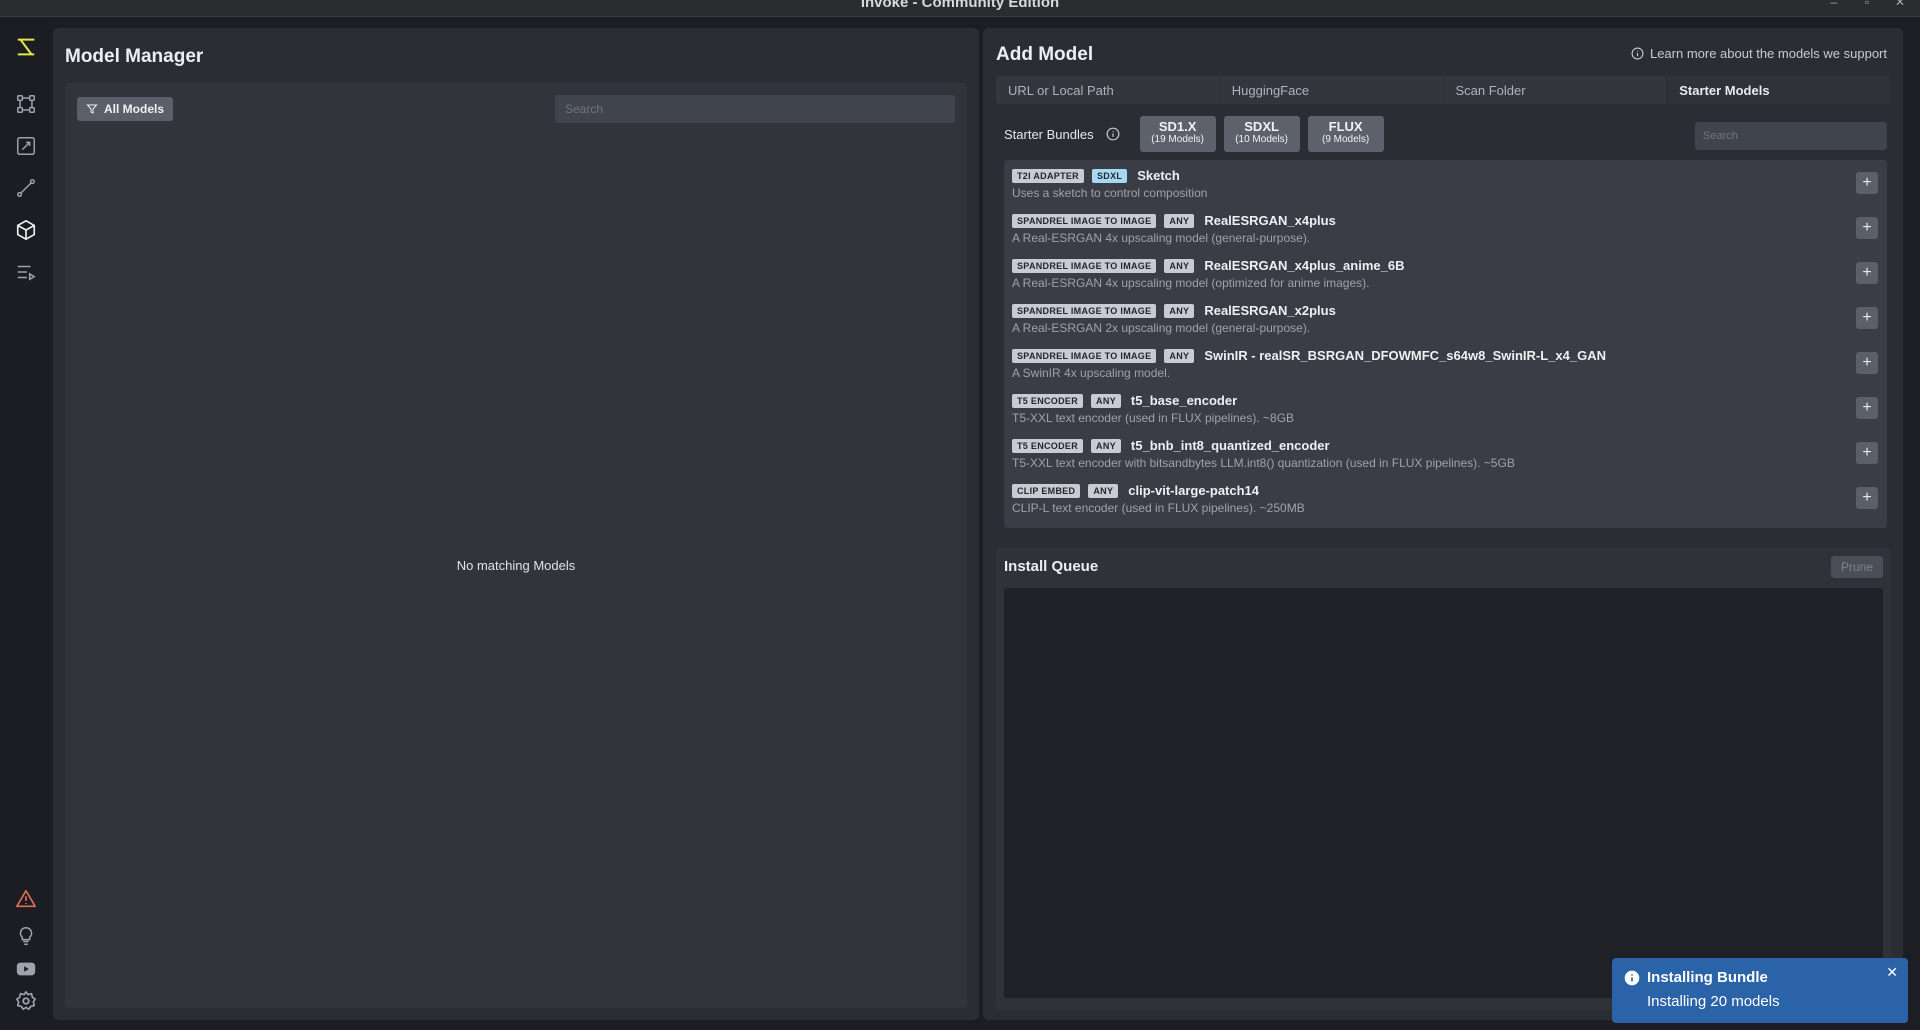  What do you see at coordinates (1270, 310) in the screenshot?
I see `model-name: RealESRGAN_x2plus` at bounding box center [1270, 310].